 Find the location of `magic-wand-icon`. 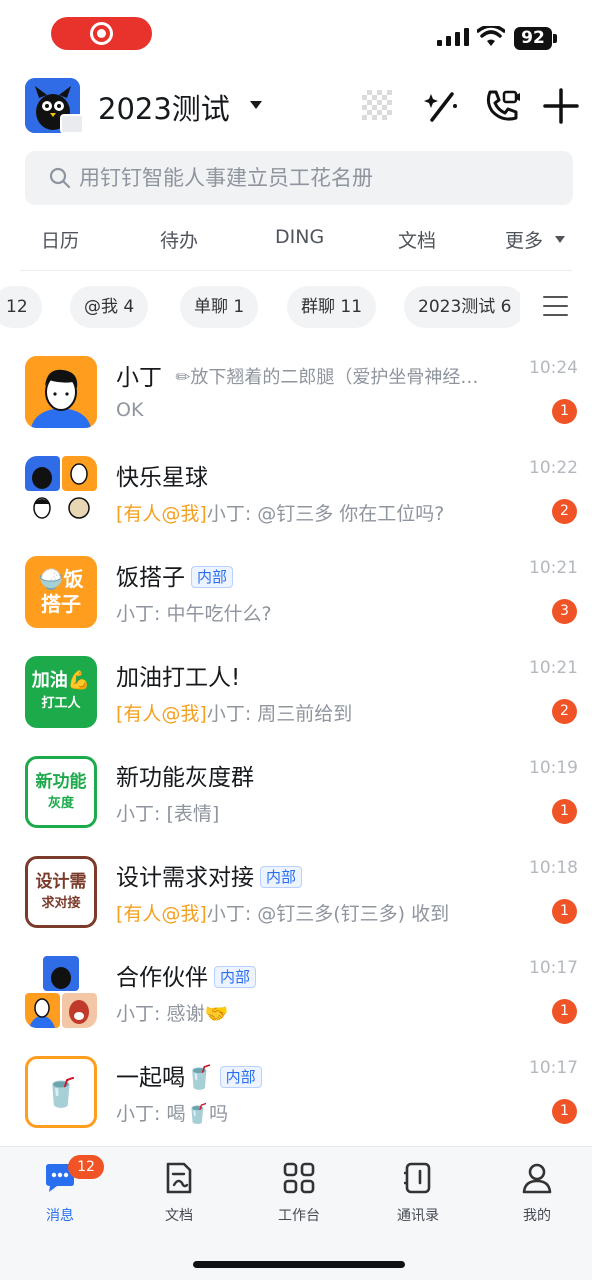

magic-wand-icon is located at coordinates (442, 106).